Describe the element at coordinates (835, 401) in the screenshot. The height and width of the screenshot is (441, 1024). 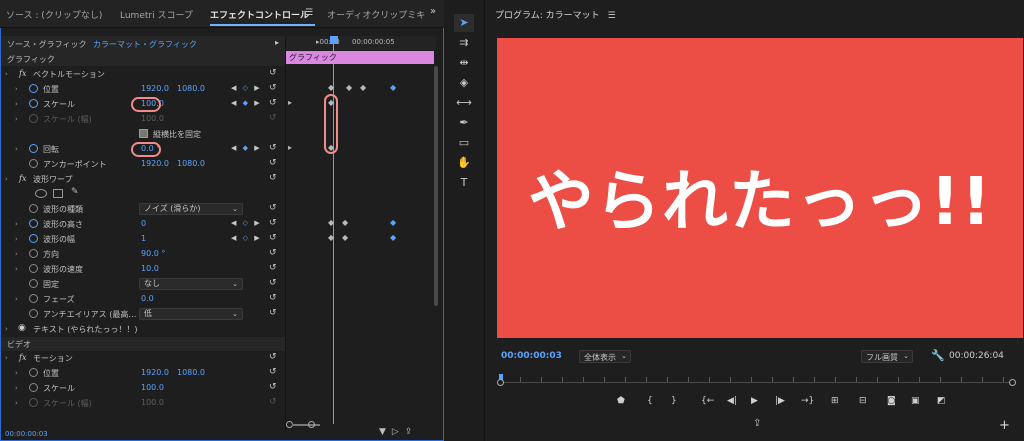
I see `lift-icon: ⊞` at that location.